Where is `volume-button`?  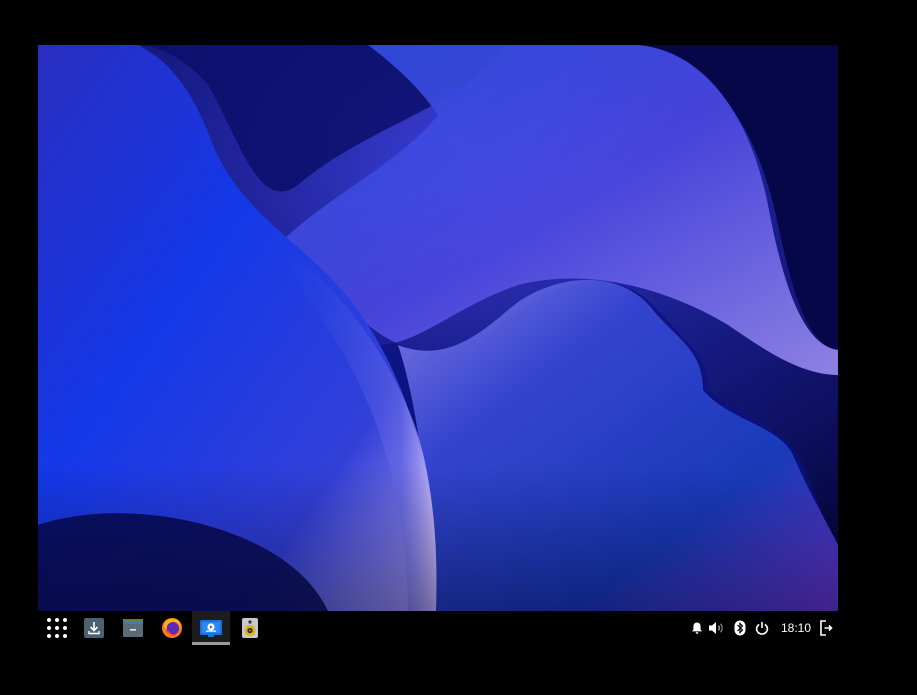
volume-button is located at coordinates (717, 628).